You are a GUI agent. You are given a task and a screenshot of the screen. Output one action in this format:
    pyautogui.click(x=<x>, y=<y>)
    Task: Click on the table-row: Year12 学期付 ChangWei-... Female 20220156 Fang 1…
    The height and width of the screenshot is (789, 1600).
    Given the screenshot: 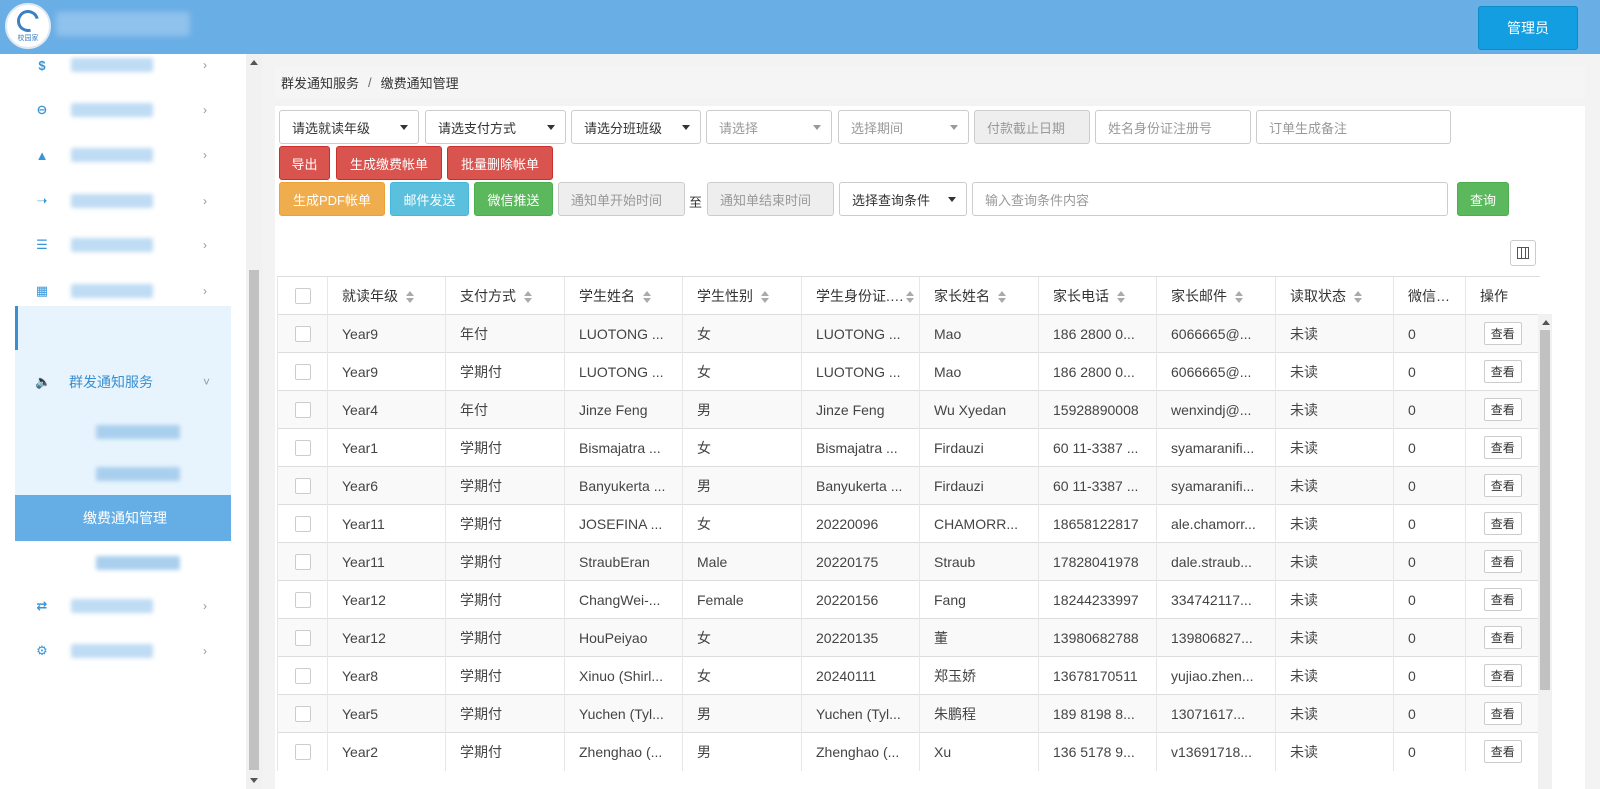 What is the action you would take?
    pyautogui.click(x=908, y=599)
    